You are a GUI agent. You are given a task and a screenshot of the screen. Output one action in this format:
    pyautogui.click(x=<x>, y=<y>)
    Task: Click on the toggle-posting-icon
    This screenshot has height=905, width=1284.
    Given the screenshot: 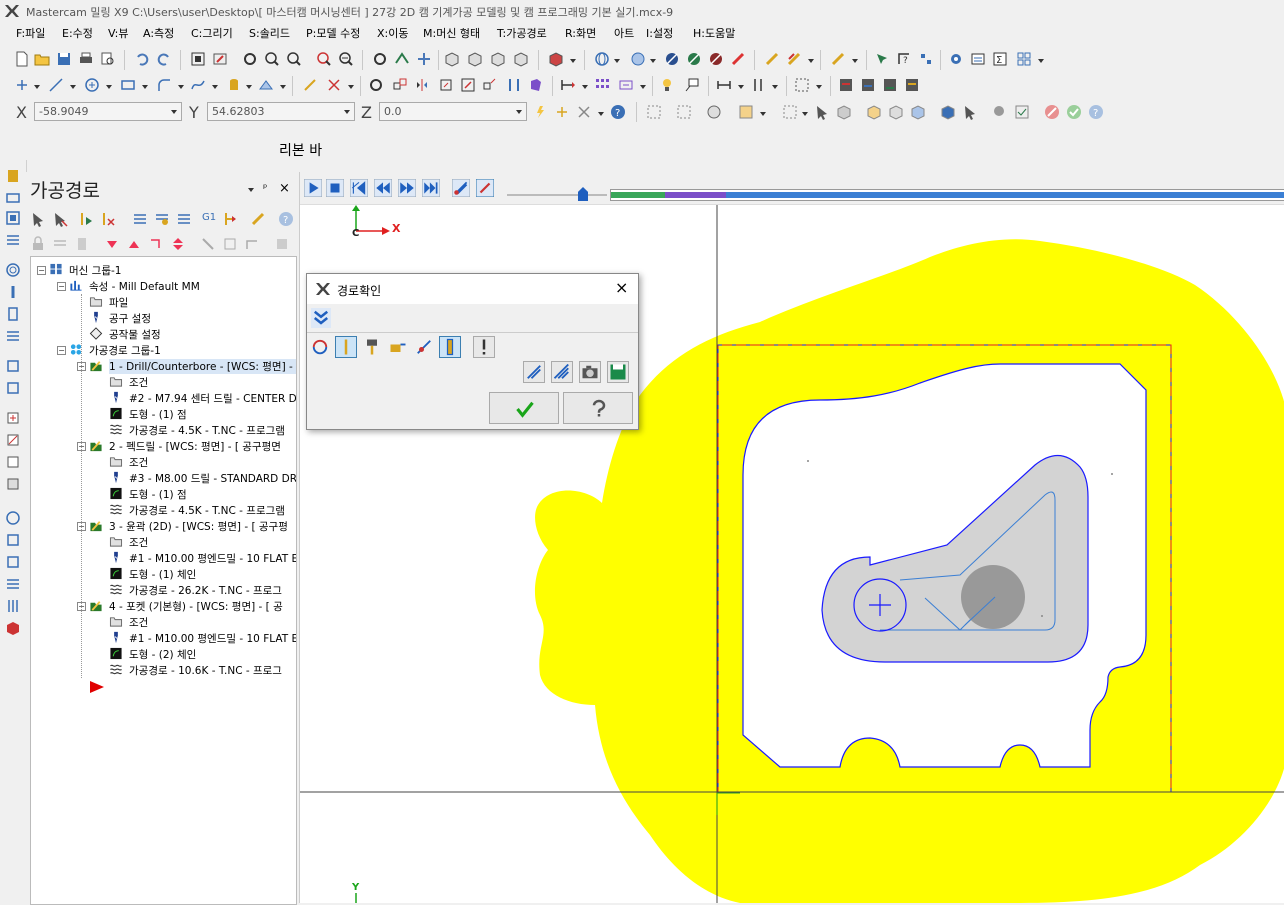 What is the action you would take?
    pyautogui.click(x=82, y=244)
    